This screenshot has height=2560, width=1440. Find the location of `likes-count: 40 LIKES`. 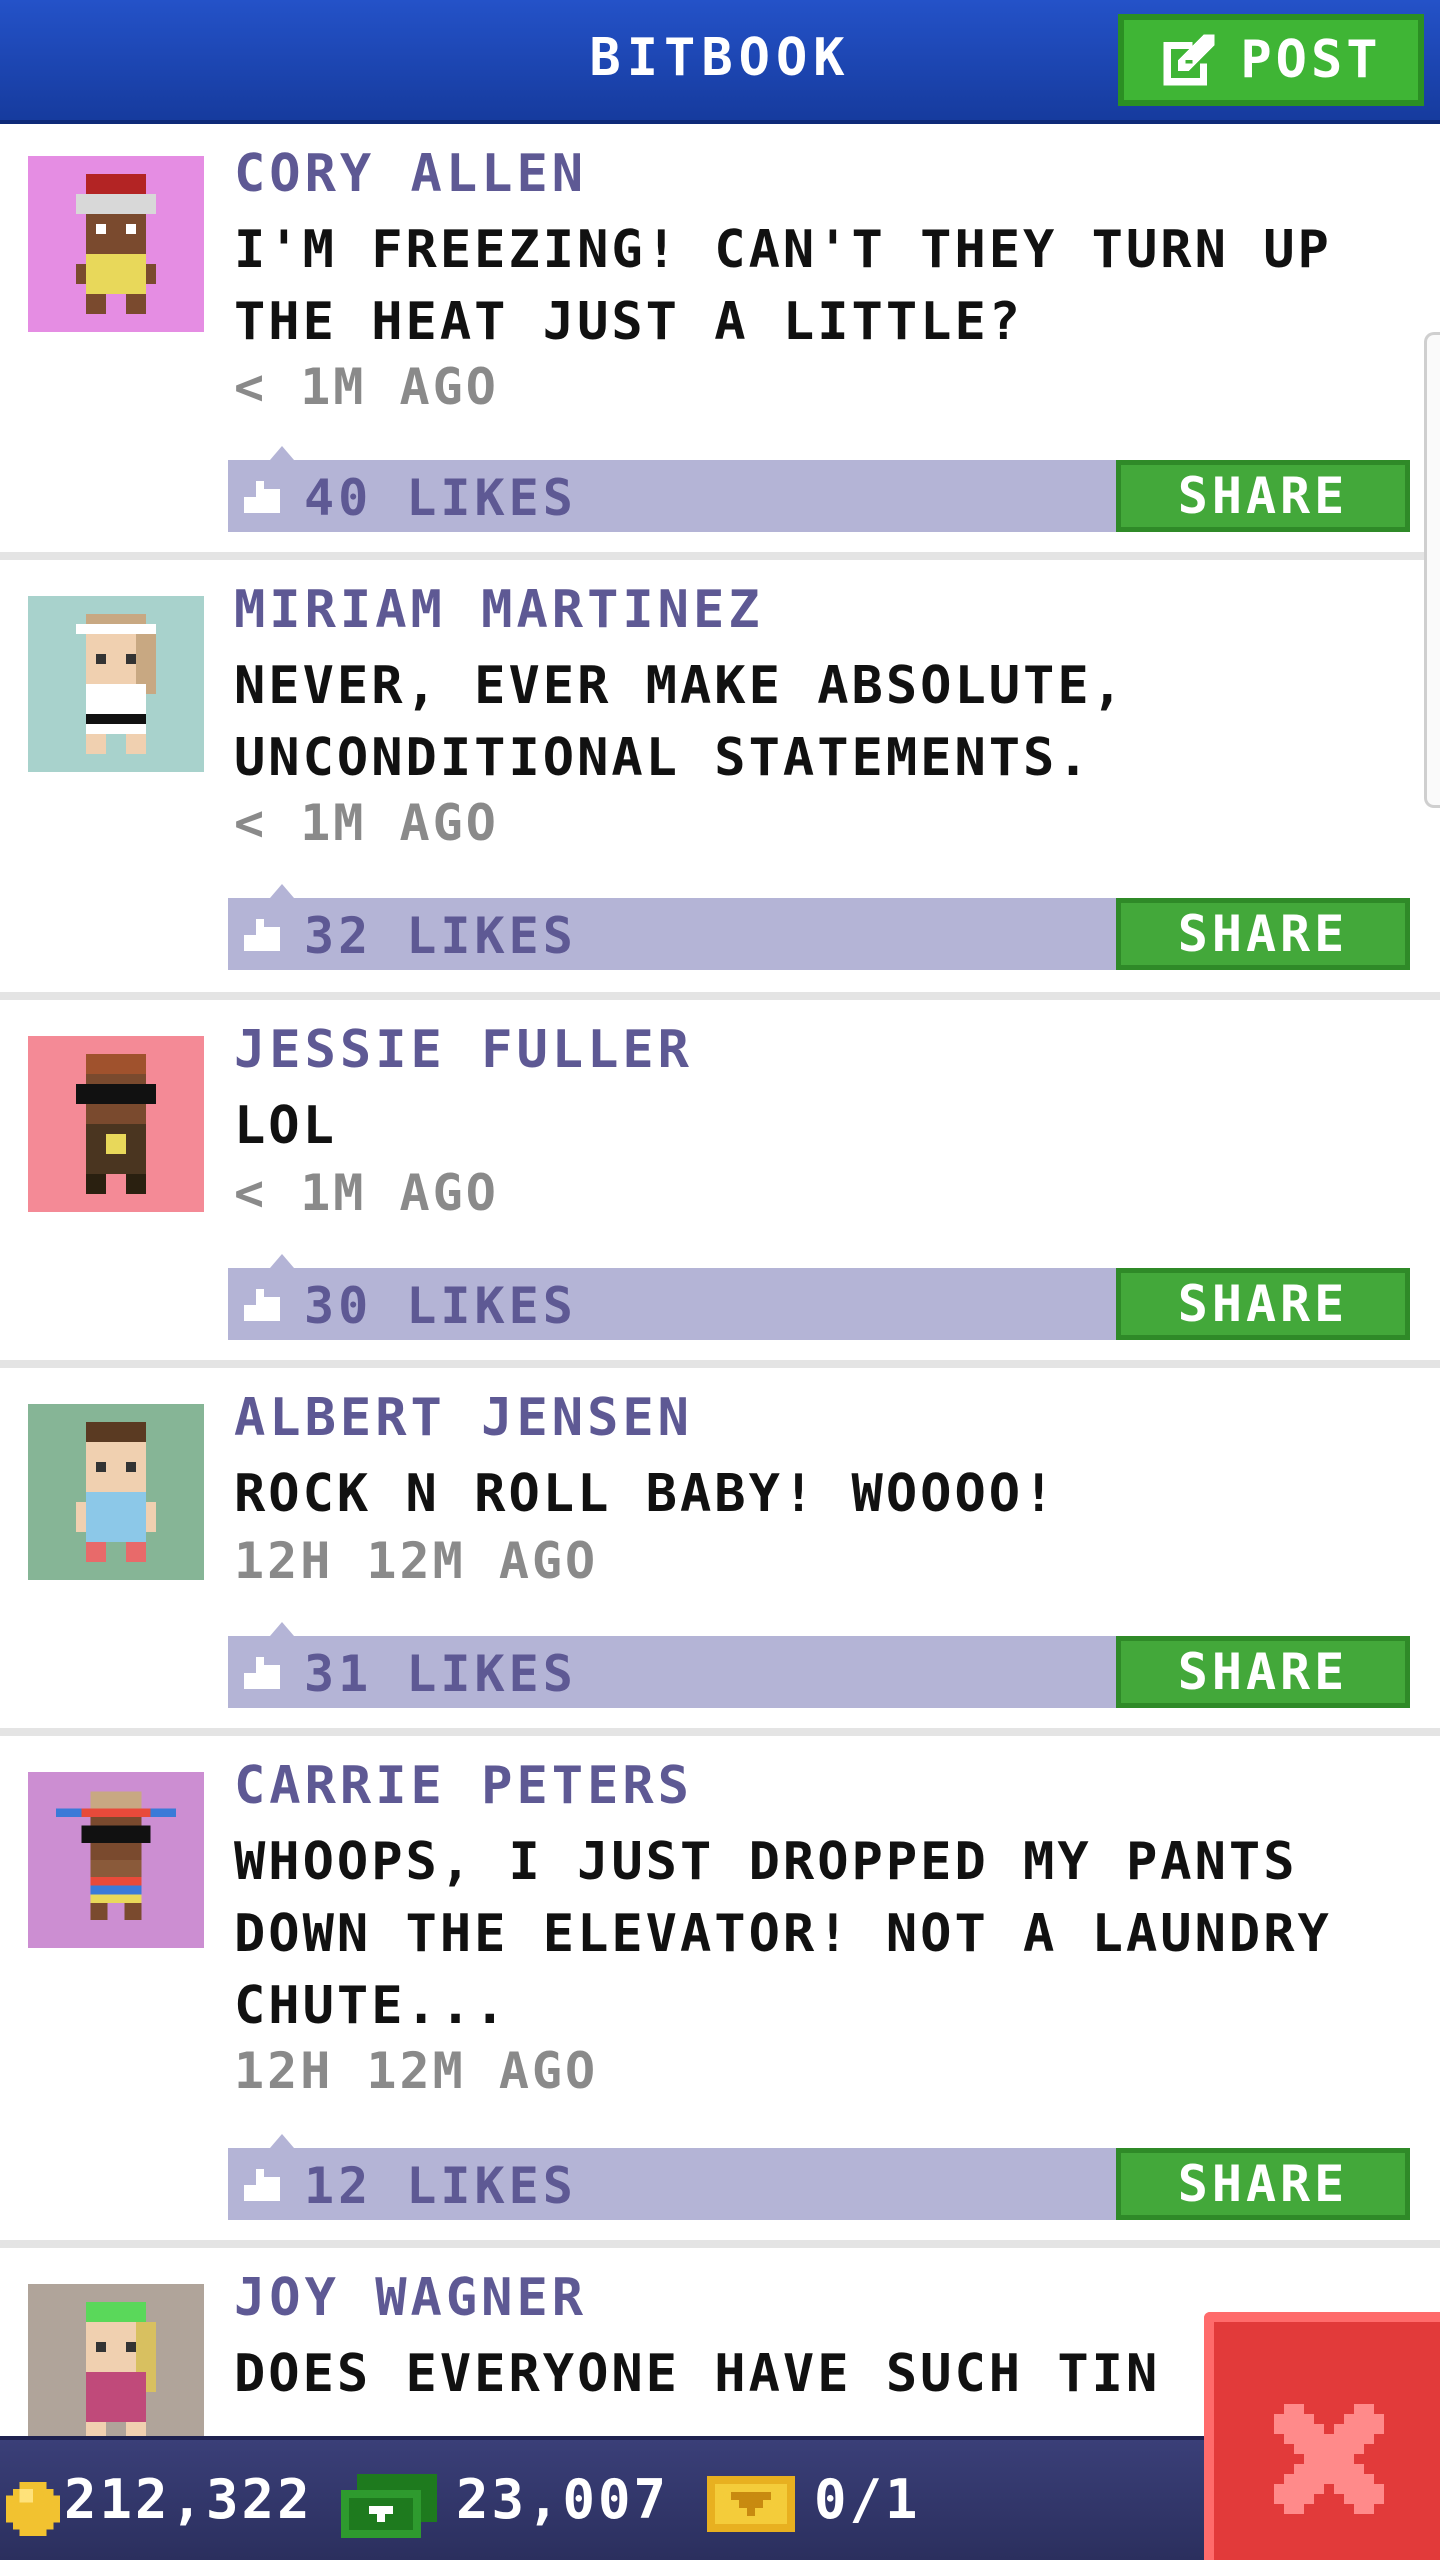

likes-count: 40 LIKES is located at coordinates (440, 498).